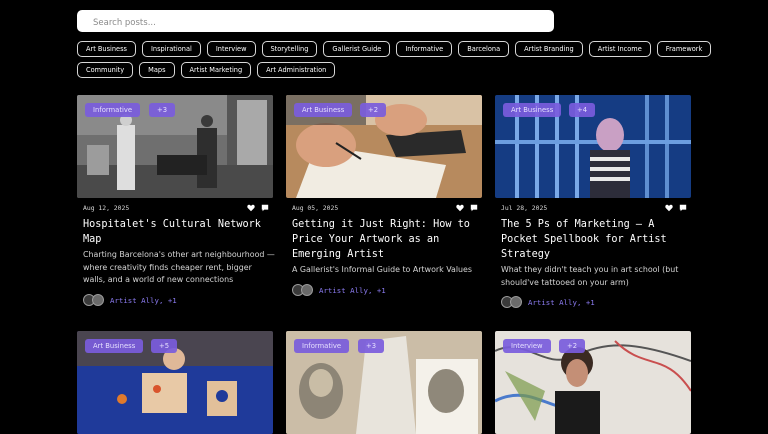 The image size is (768, 434). I want to click on tag-storytelling: Storytelling, so click(289, 49).